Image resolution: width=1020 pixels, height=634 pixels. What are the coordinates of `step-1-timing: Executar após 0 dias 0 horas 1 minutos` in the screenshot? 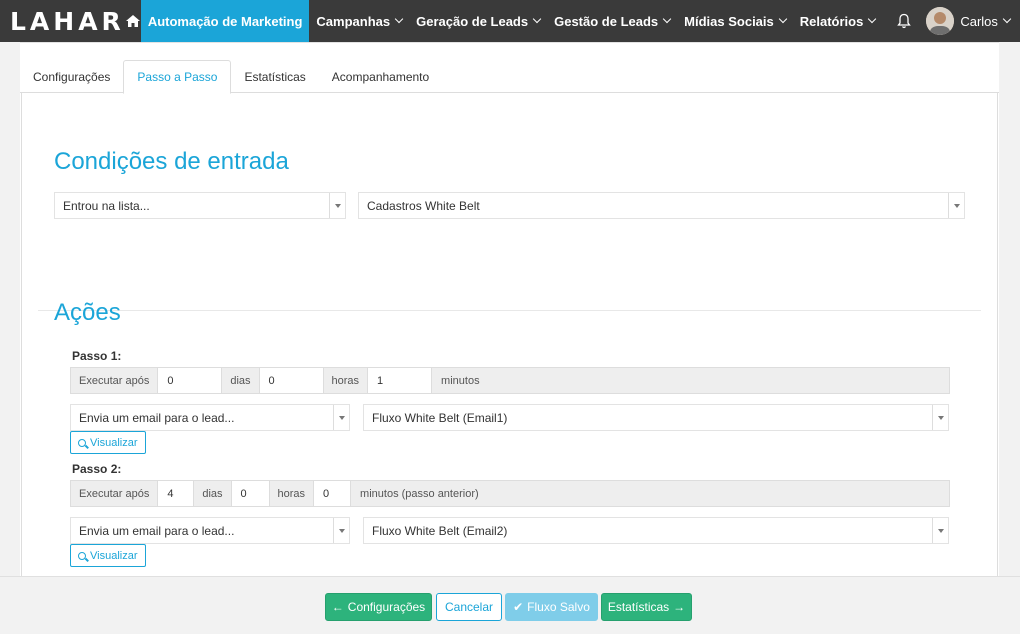 It's located at (510, 380).